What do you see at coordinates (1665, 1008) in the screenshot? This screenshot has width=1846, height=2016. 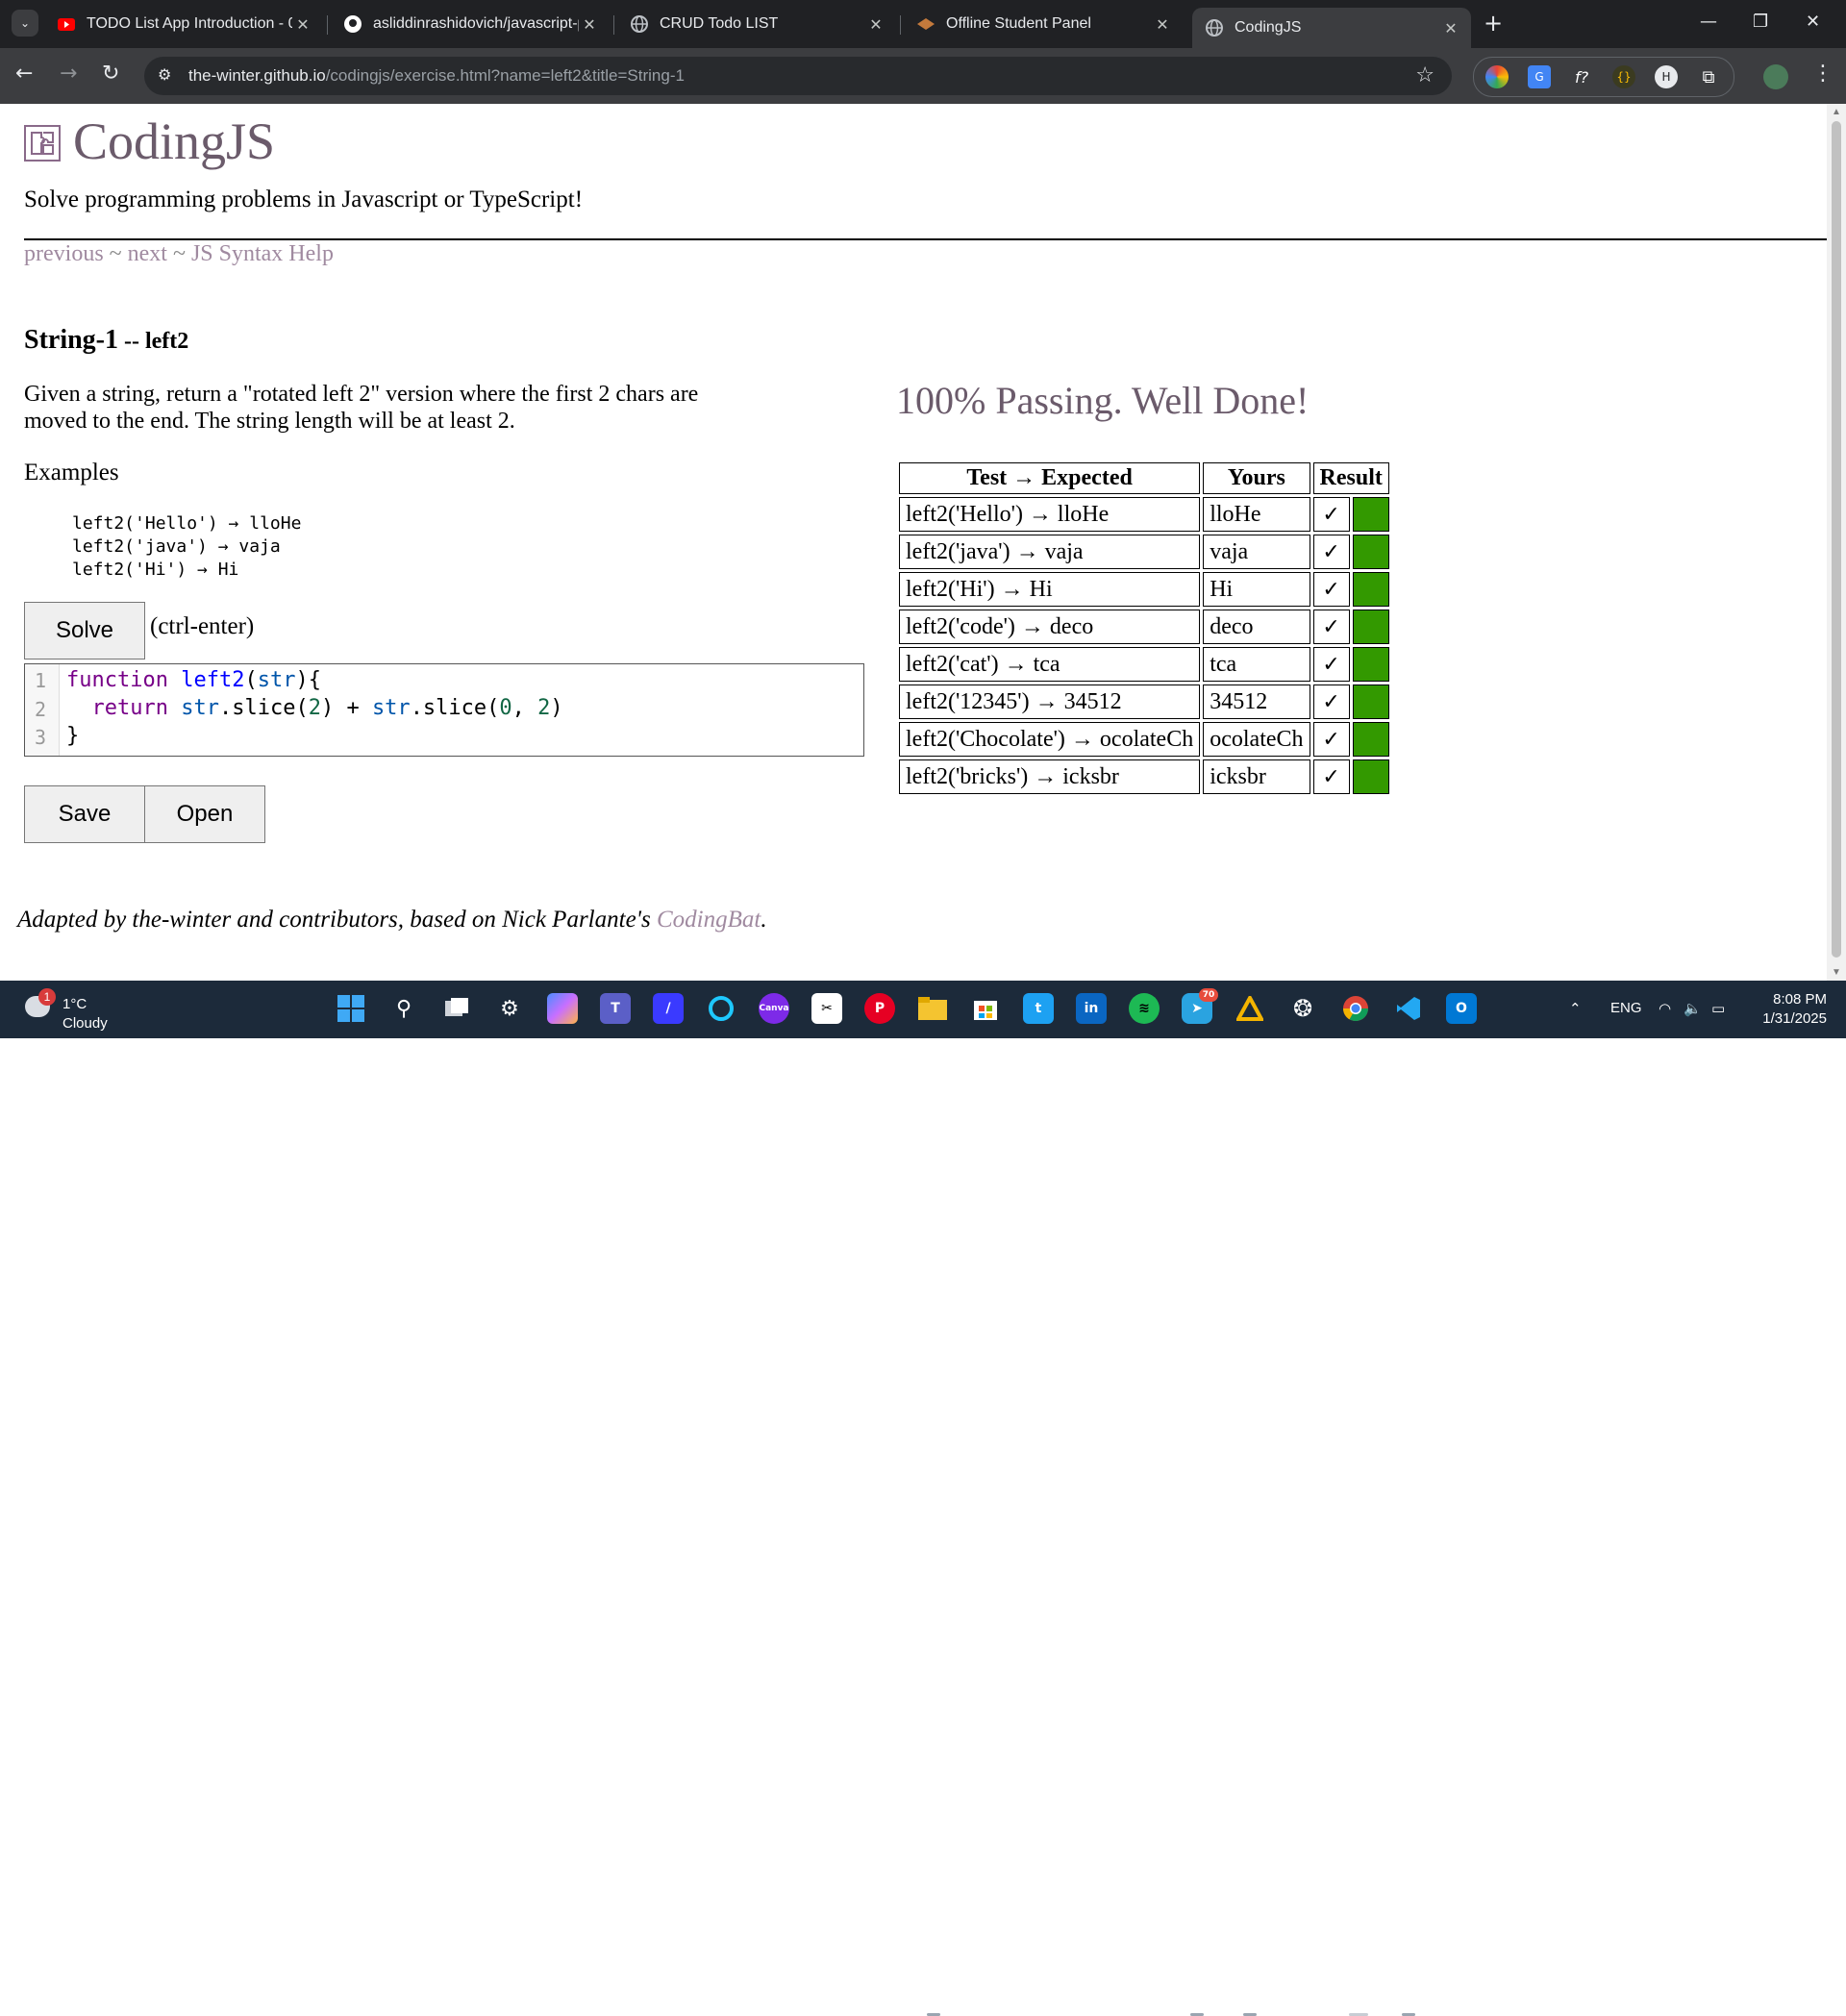 I see `wifi-icon: ◠` at bounding box center [1665, 1008].